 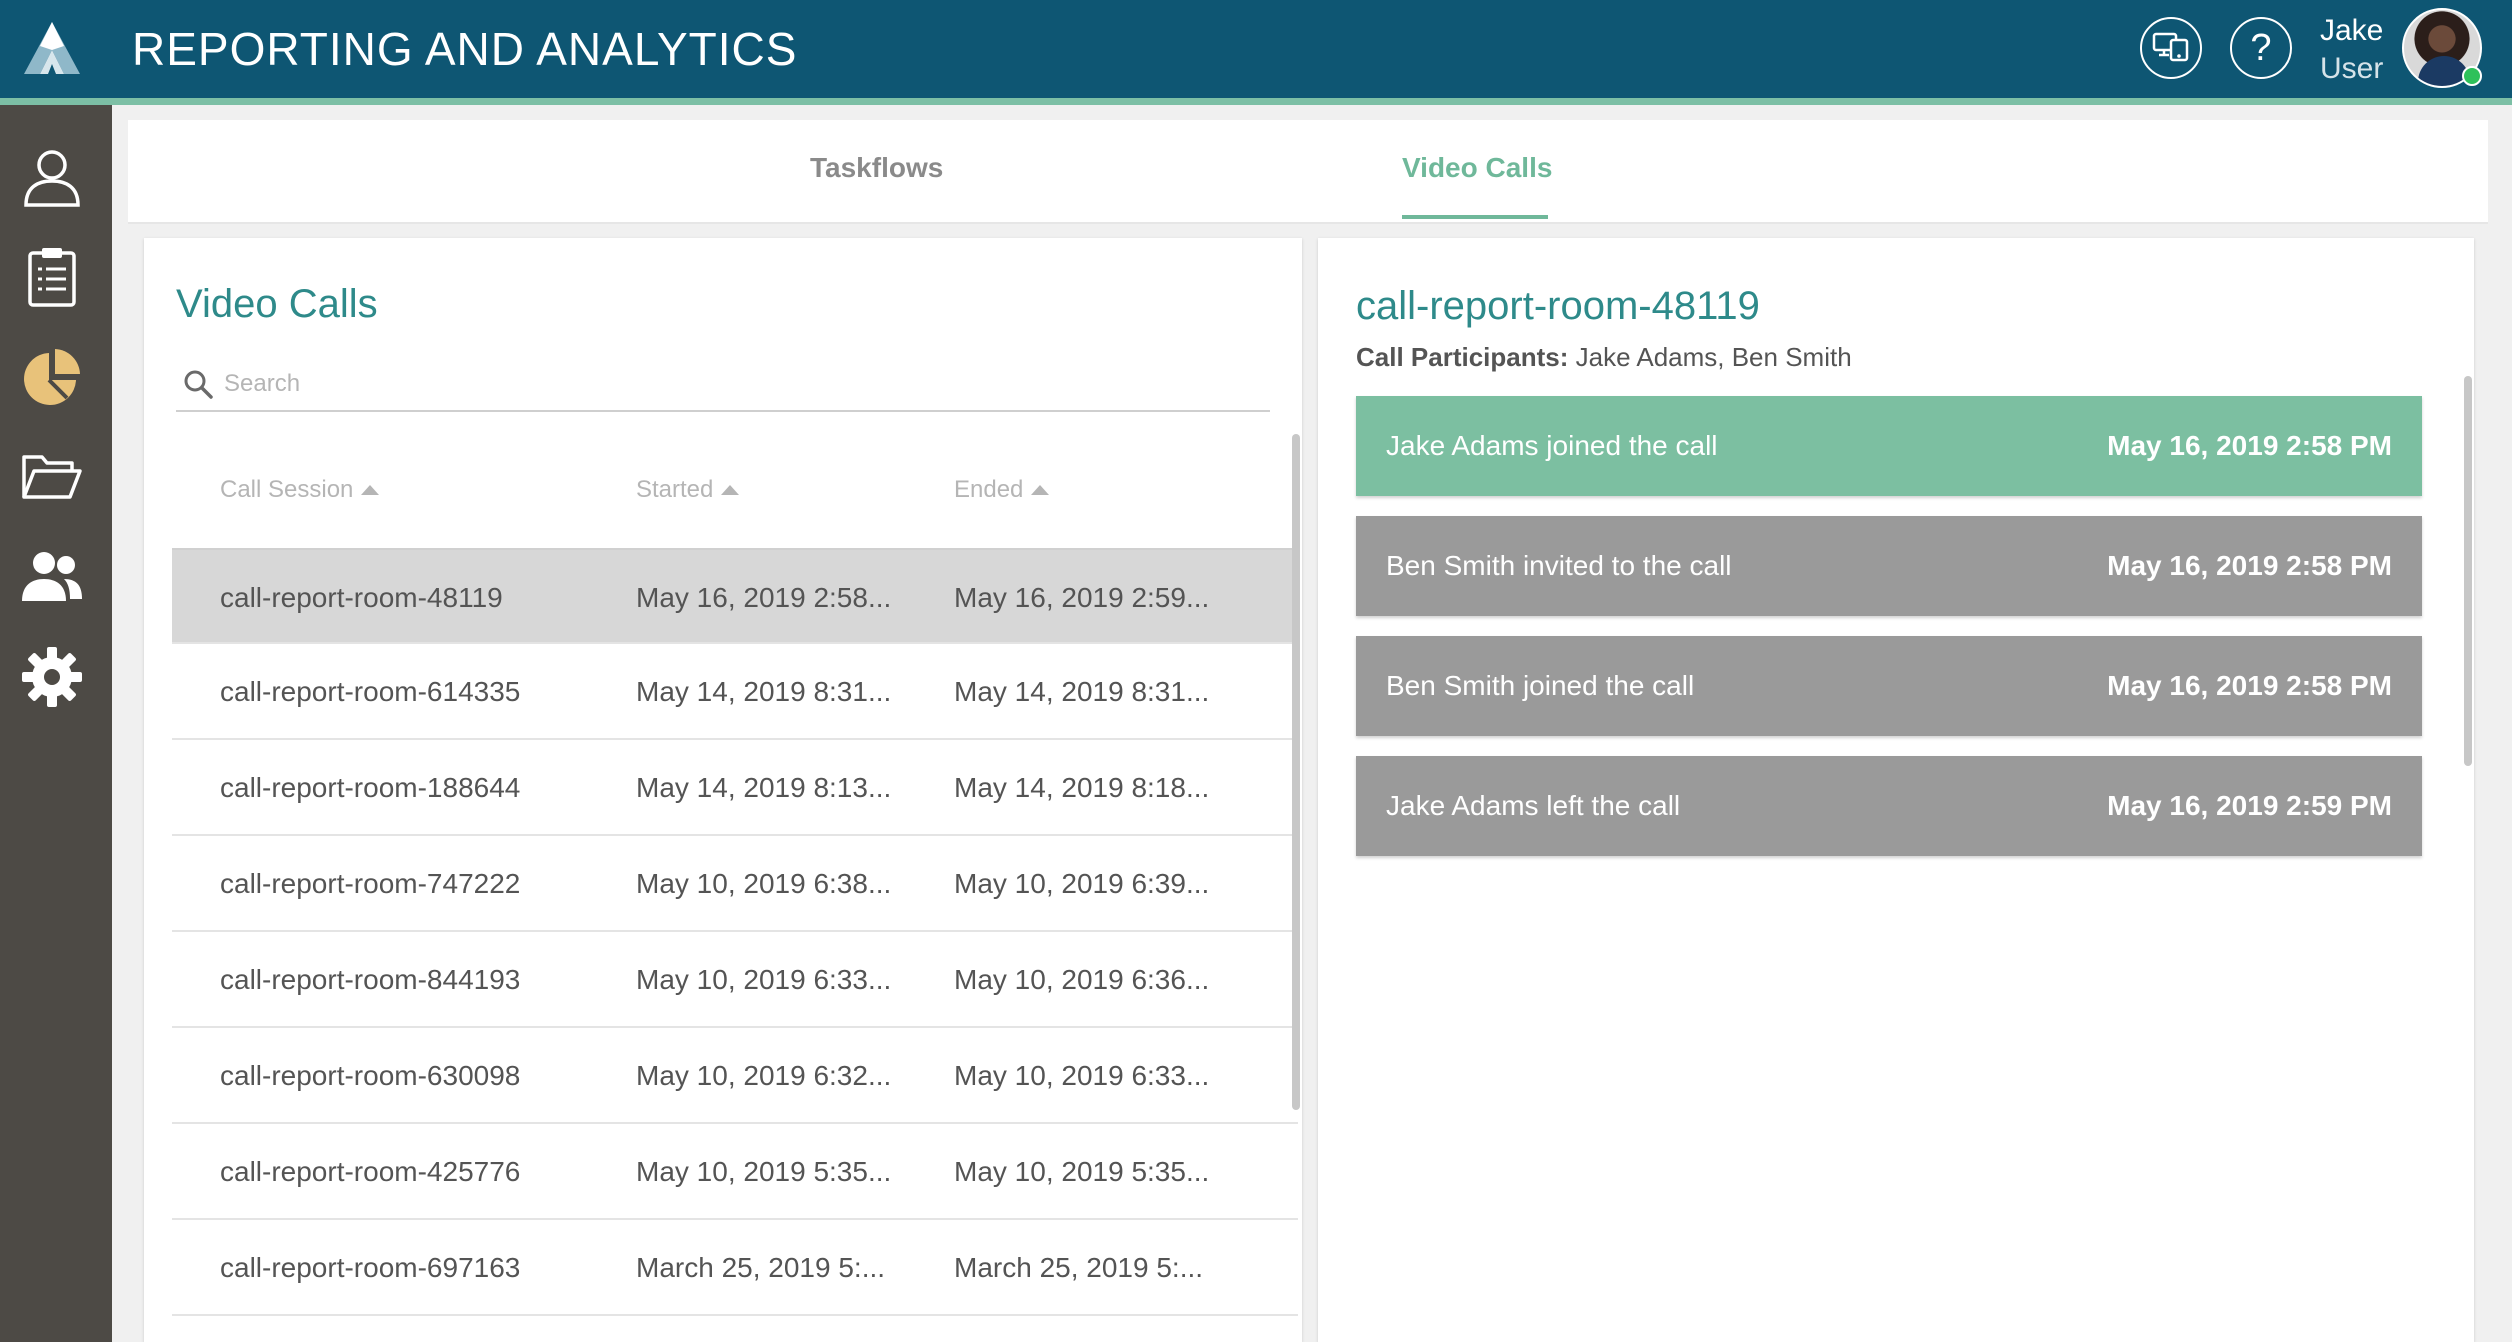 I want to click on search-bar, so click(x=723, y=385).